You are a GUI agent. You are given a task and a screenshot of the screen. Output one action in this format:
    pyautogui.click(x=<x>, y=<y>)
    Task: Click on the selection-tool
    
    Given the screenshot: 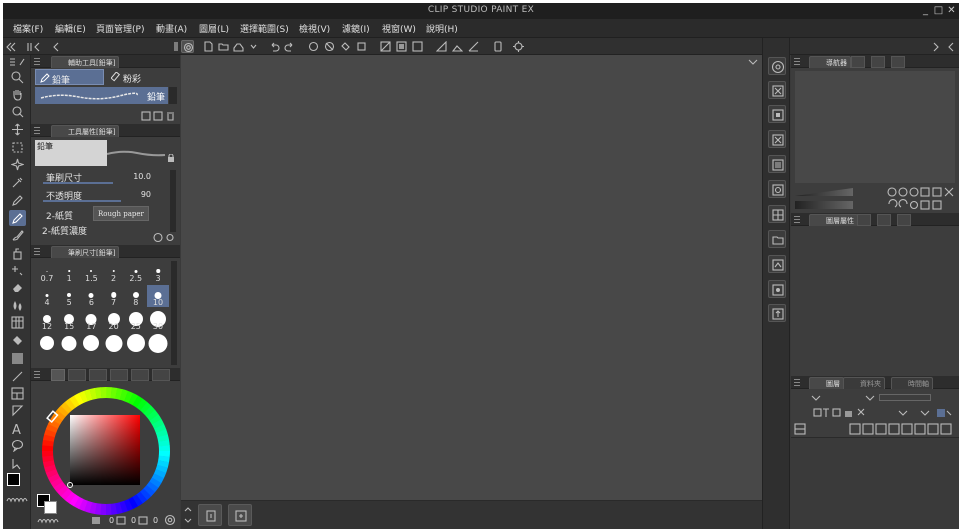 What is the action you would take?
    pyautogui.click(x=17, y=147)
    